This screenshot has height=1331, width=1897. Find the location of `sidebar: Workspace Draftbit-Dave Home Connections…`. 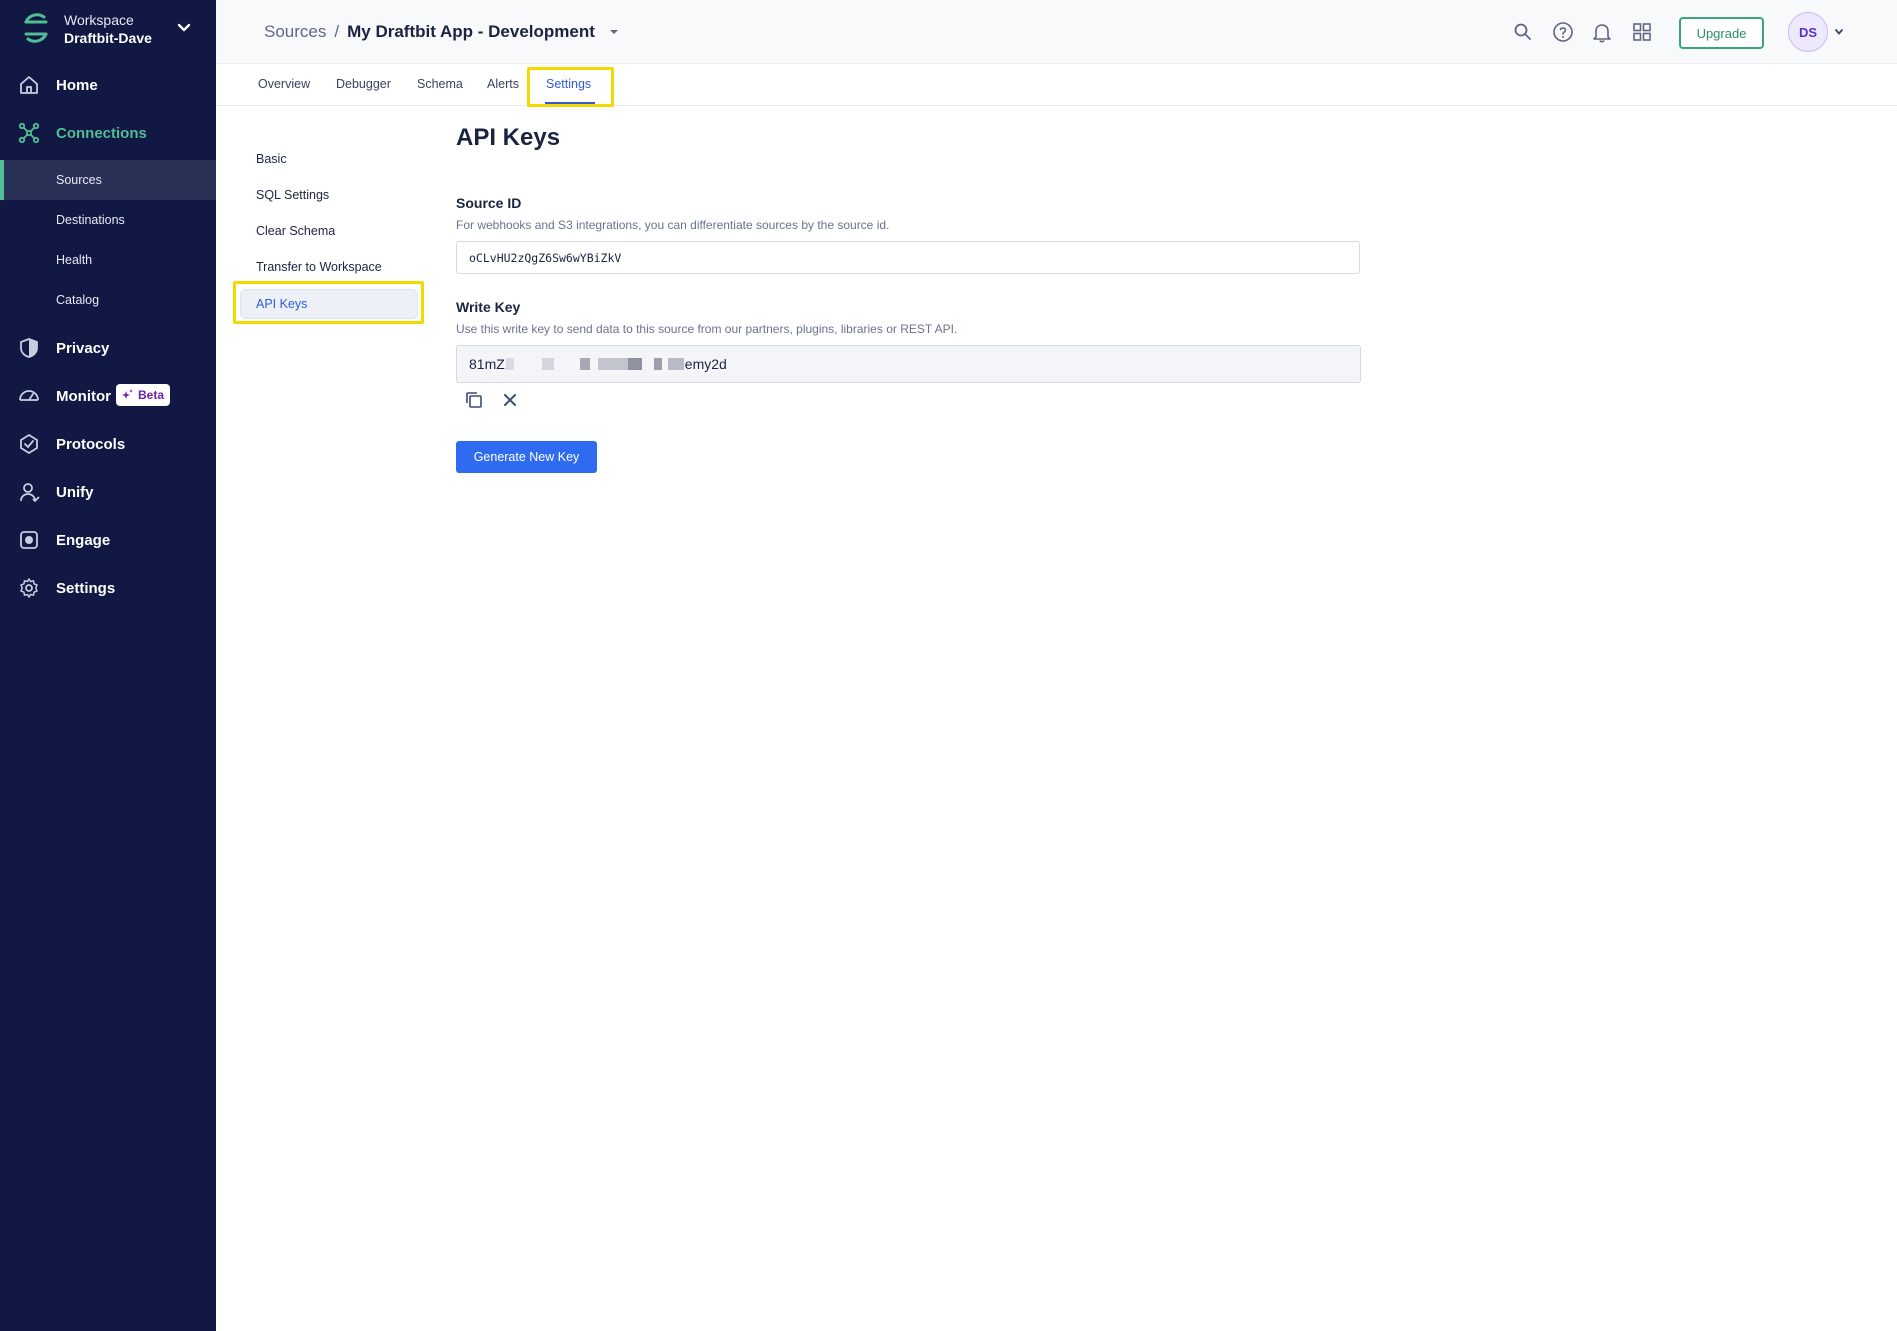

sidebar: Workspace Draftbit-Dave Home Connections… is located at coordinates (108, 665).